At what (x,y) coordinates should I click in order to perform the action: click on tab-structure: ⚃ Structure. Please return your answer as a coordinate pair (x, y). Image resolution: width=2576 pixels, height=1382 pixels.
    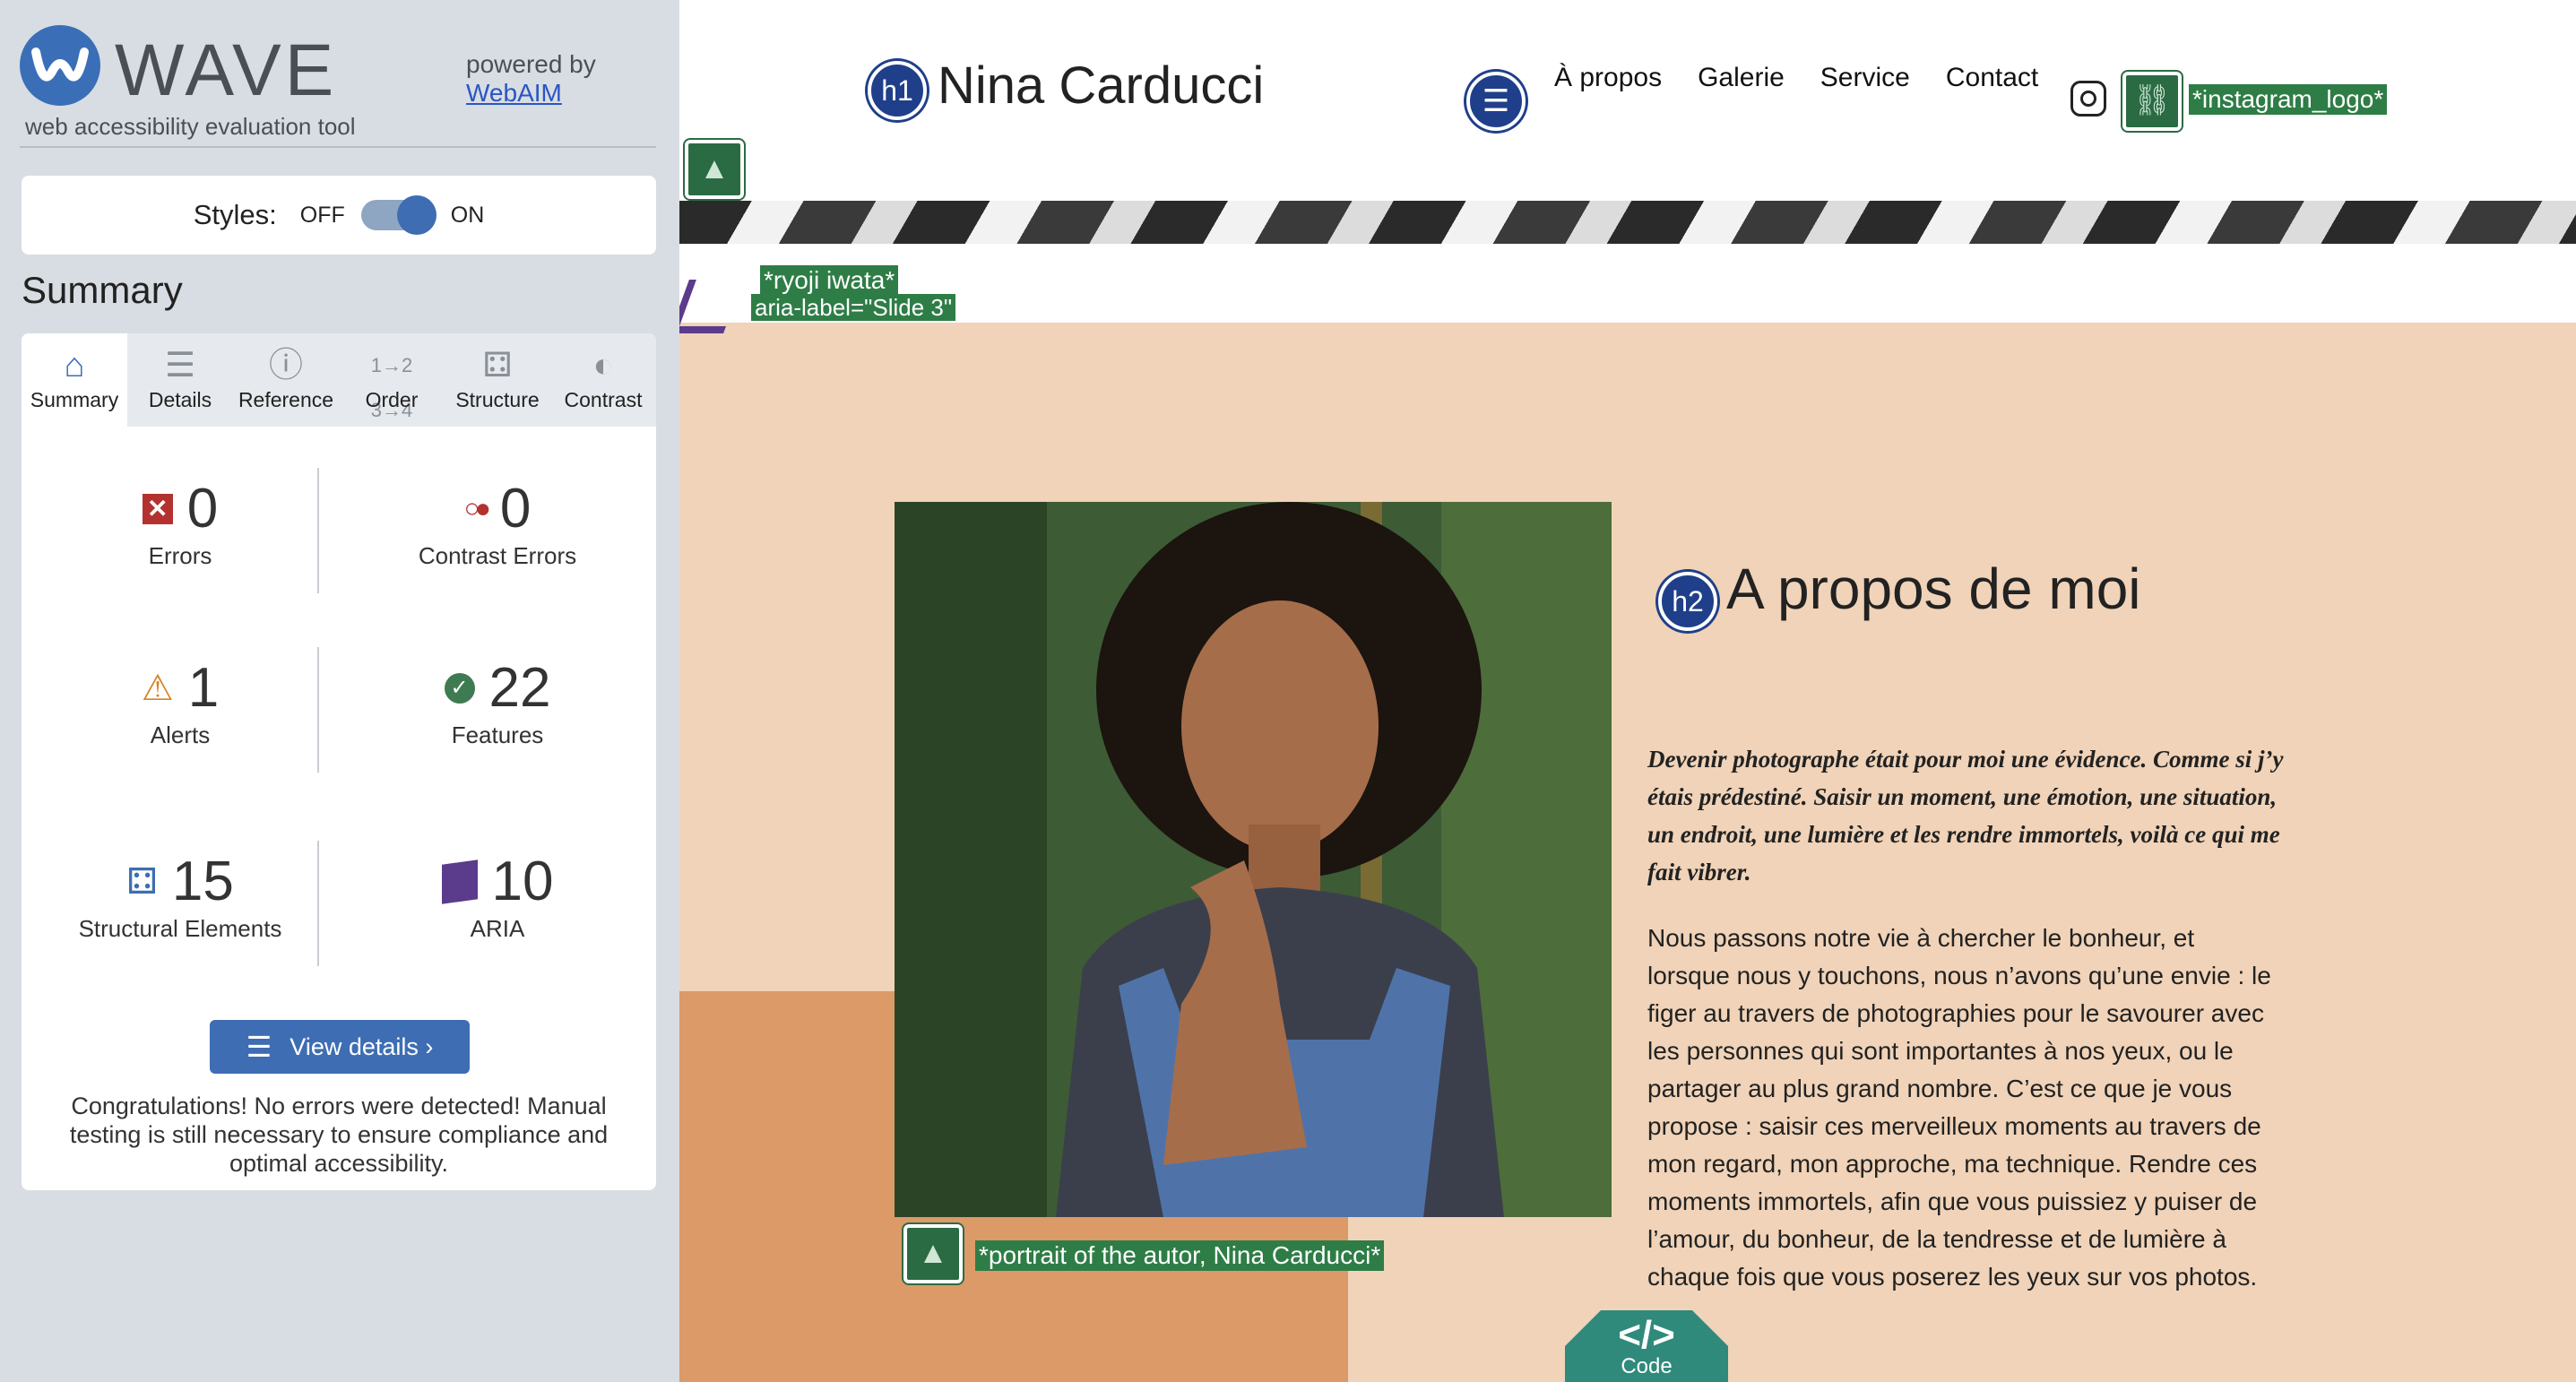
    Looking at the image, I should click on (497, 380).